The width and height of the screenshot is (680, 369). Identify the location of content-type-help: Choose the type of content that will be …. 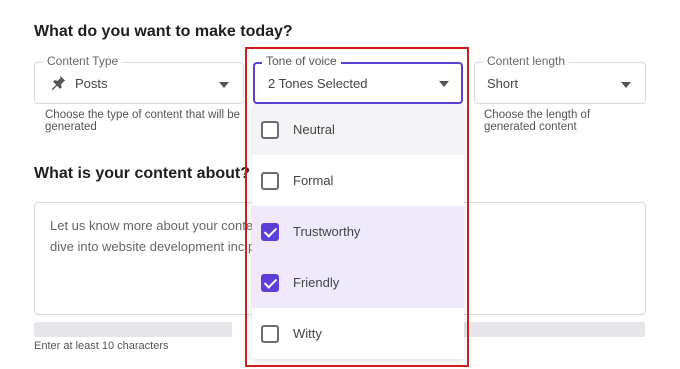
(142, 121).